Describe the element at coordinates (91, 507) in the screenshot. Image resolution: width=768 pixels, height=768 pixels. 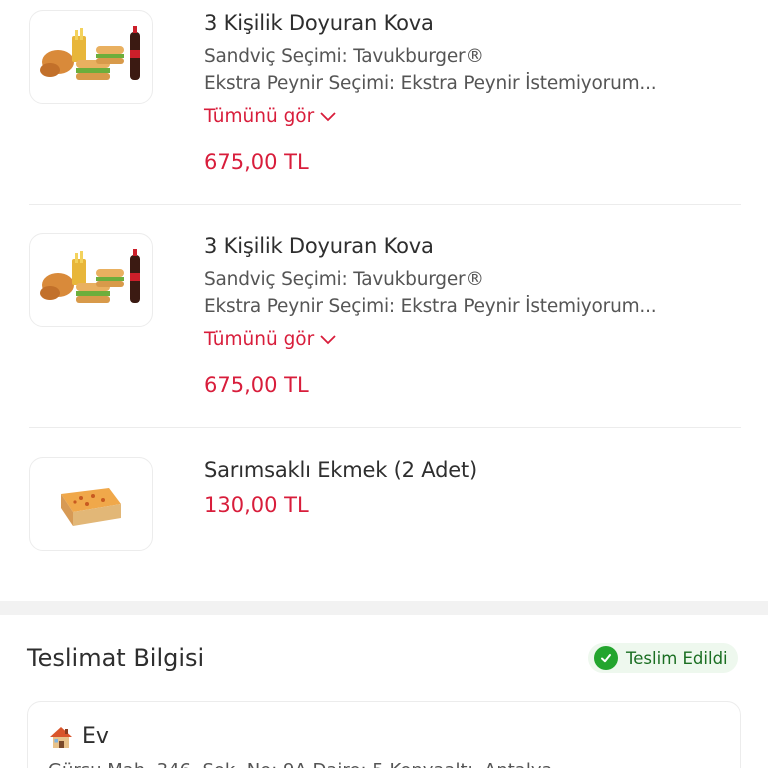
I see `garlic-bread-image` at that location.